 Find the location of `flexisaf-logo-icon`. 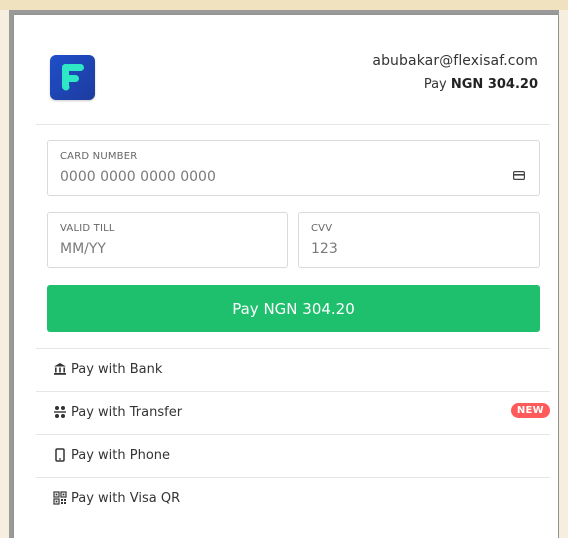

flexisaf-logo-icon is located at coordinates (73, 77).